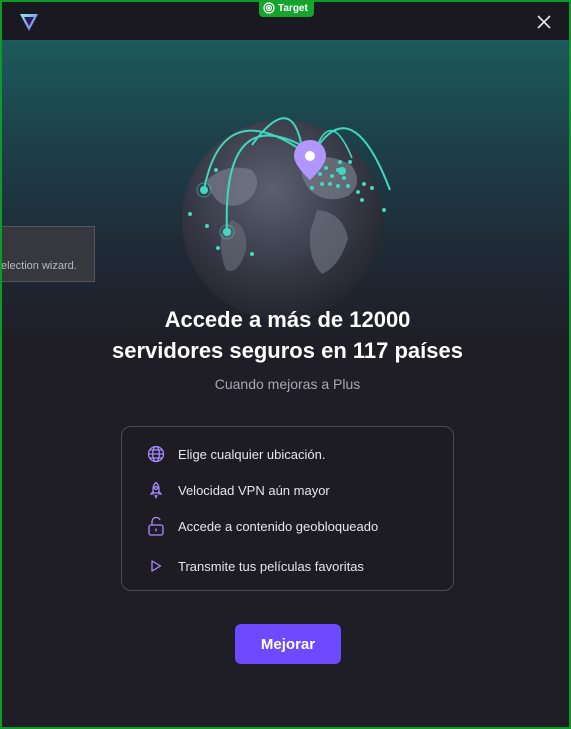 The width and height of the screenshot is (571, 729). Describe the element at coordinates (254, 490) in the screenshot. I see `feature-label: Velocidad VPN aún mayor` at that location.